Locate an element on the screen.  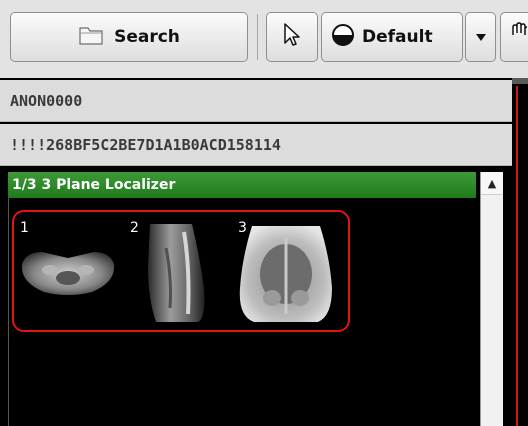
half-circle-icon is located at coordinates (343, 37).